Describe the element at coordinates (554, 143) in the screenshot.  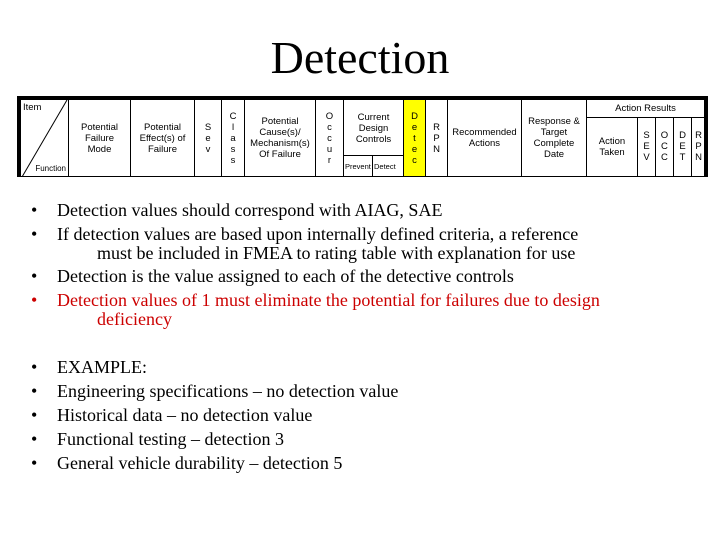
I see `header-text-line: Complete` at that location.